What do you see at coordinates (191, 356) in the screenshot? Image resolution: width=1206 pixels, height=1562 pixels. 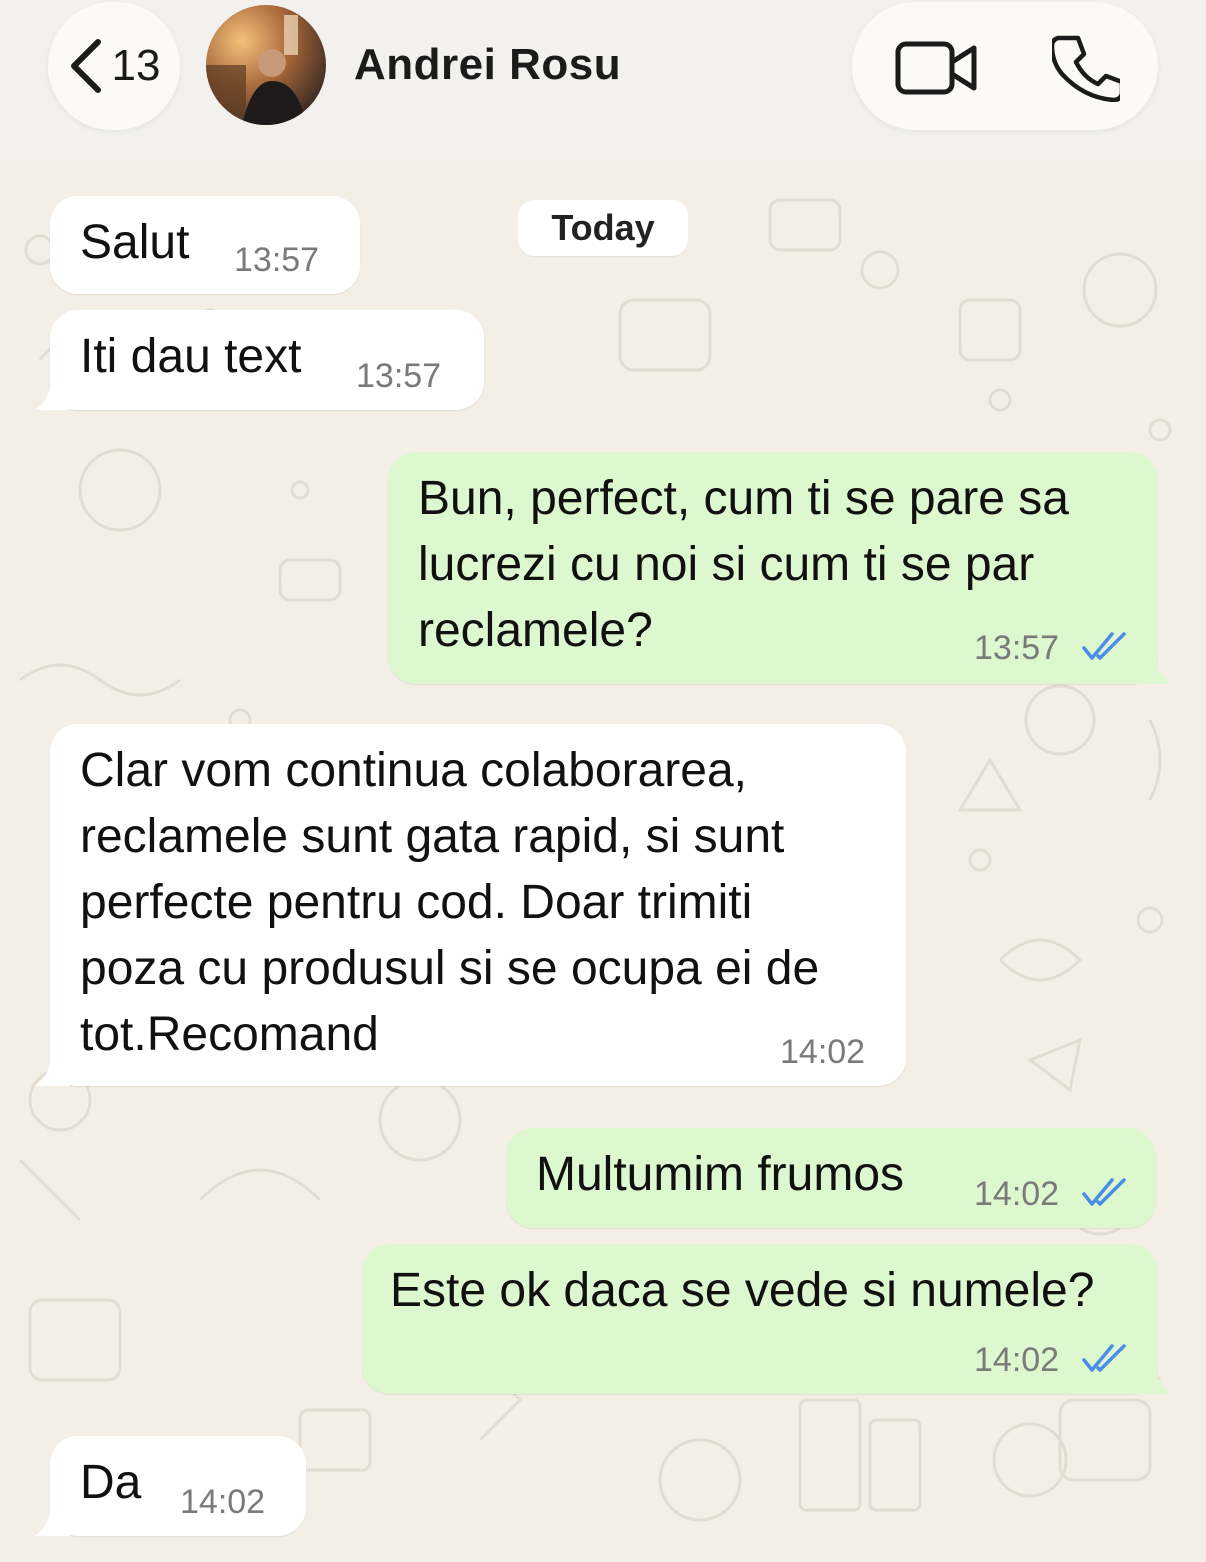 I see `message-text: Iti dau text` at bounding box center [191, 356].